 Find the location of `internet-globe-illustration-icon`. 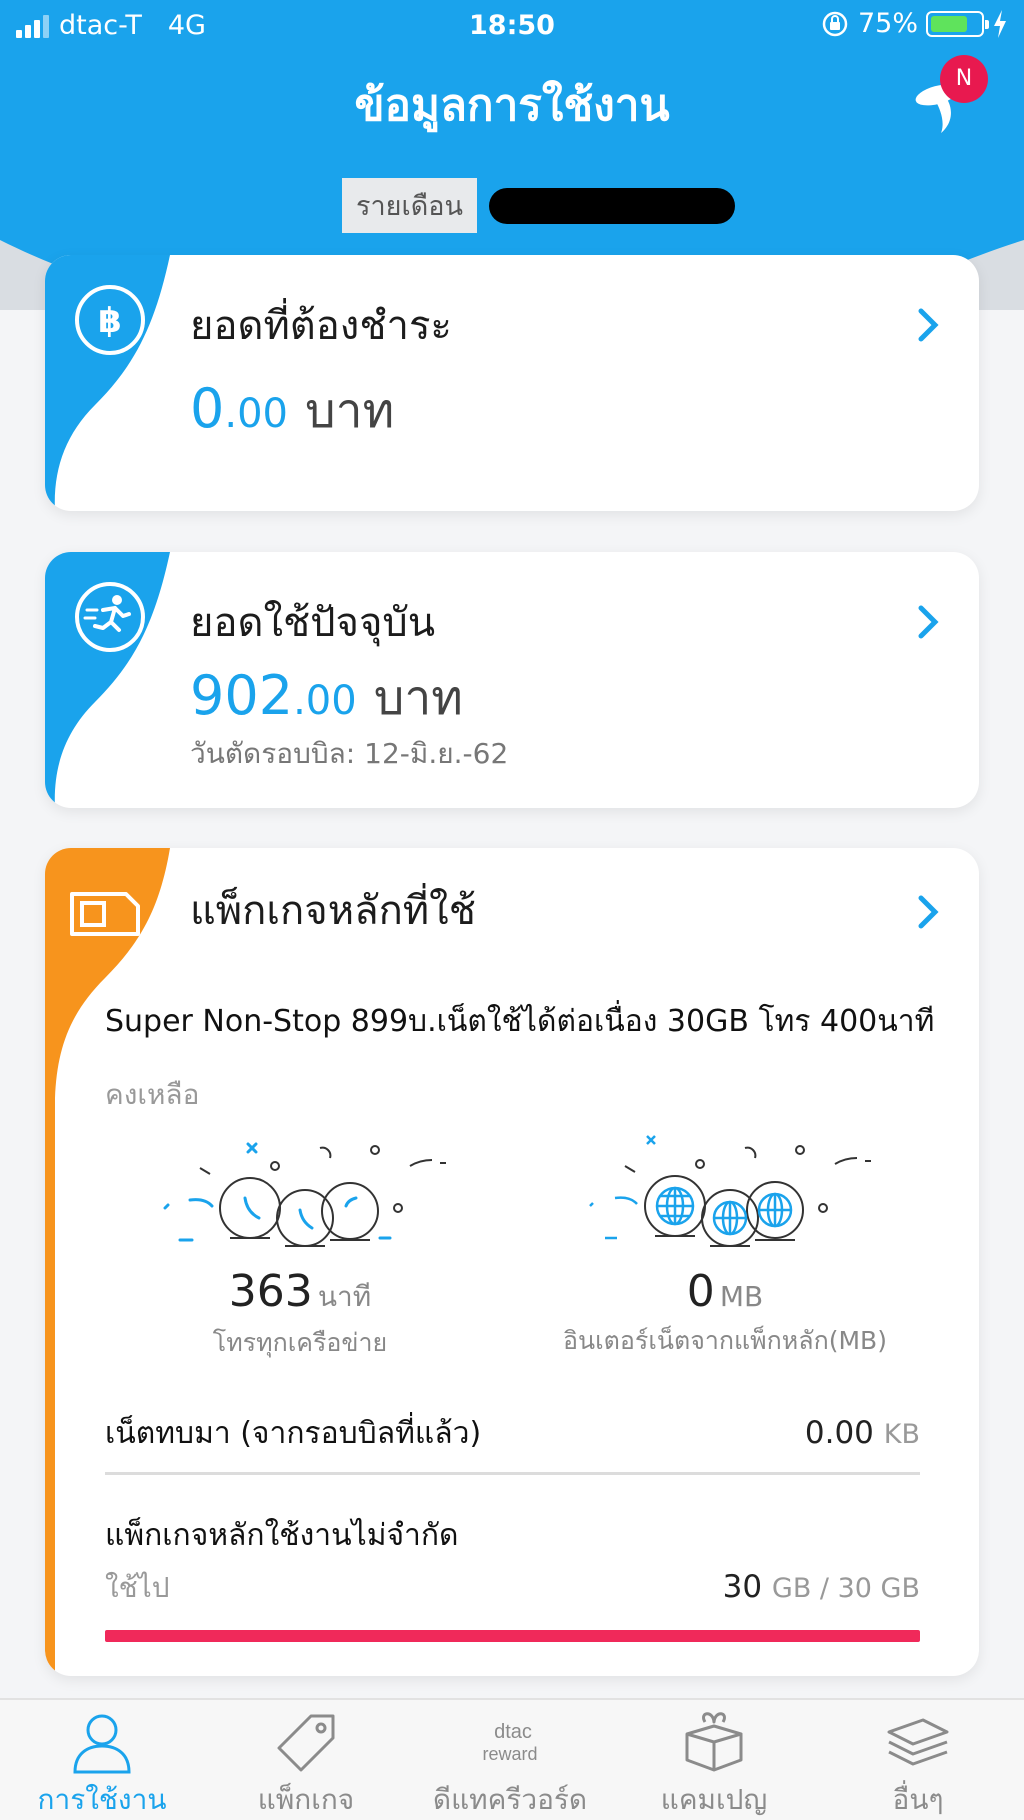

internet-globe-illustration-icon is located at coordinates (730, 1191).